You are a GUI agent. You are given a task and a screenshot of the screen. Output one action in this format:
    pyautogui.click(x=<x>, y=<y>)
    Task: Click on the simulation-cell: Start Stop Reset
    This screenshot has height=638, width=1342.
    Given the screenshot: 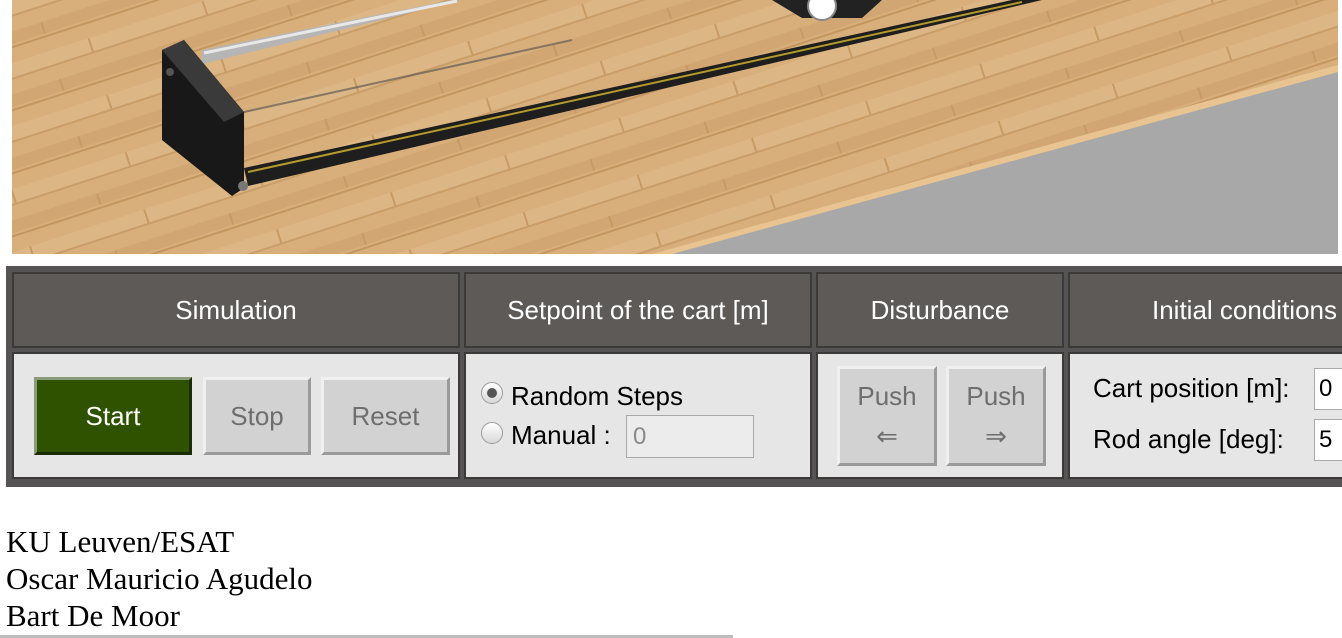 What is the action you would take?
    pyautogui.click(x=236, y=415)
    